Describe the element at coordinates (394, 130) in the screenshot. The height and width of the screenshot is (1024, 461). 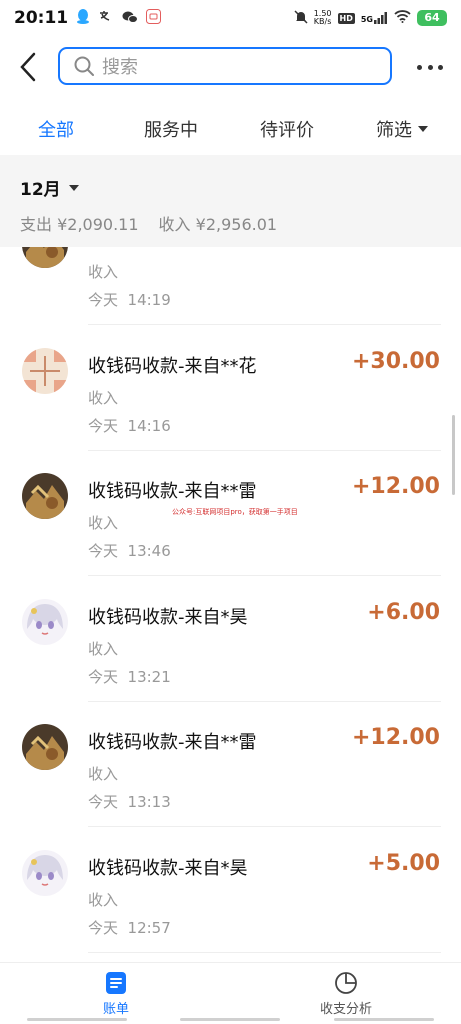
I see `tab-filter-label: 筛选` at that location.